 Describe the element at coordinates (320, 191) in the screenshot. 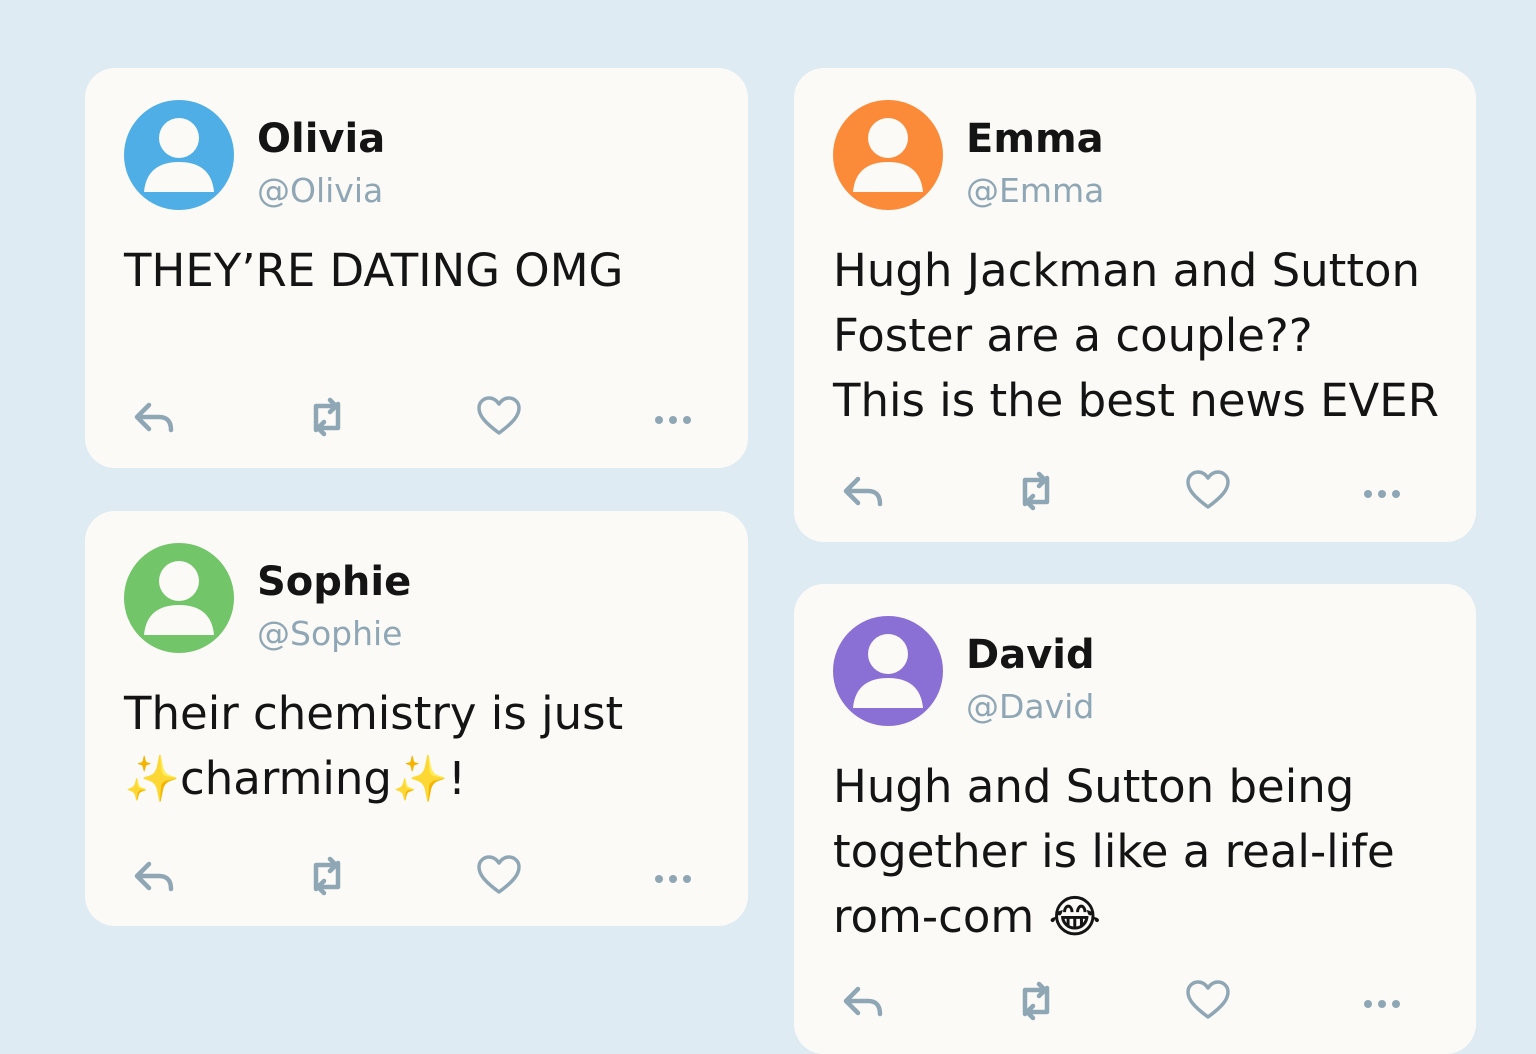

I see `user-handle: @Olivia` at that location.